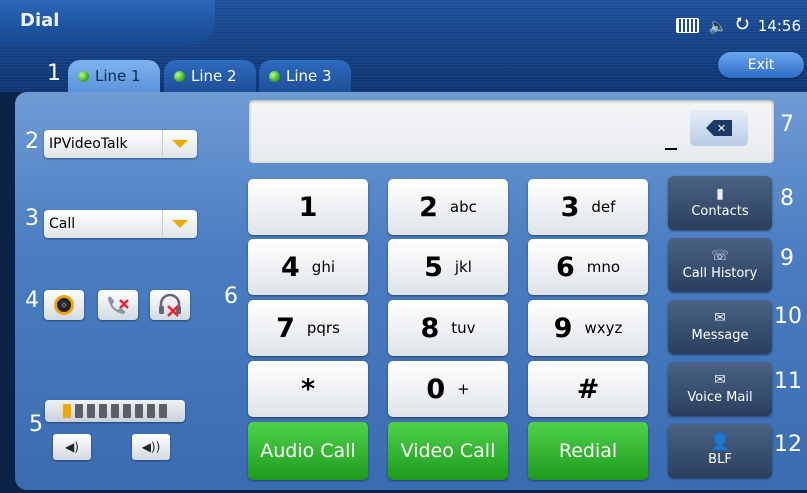 This screenshot has width=807, height=493. What do you see at coordinates (463, 207) in the screenshot?
I see `key-letters: abc` at bounding box center [463, 207].